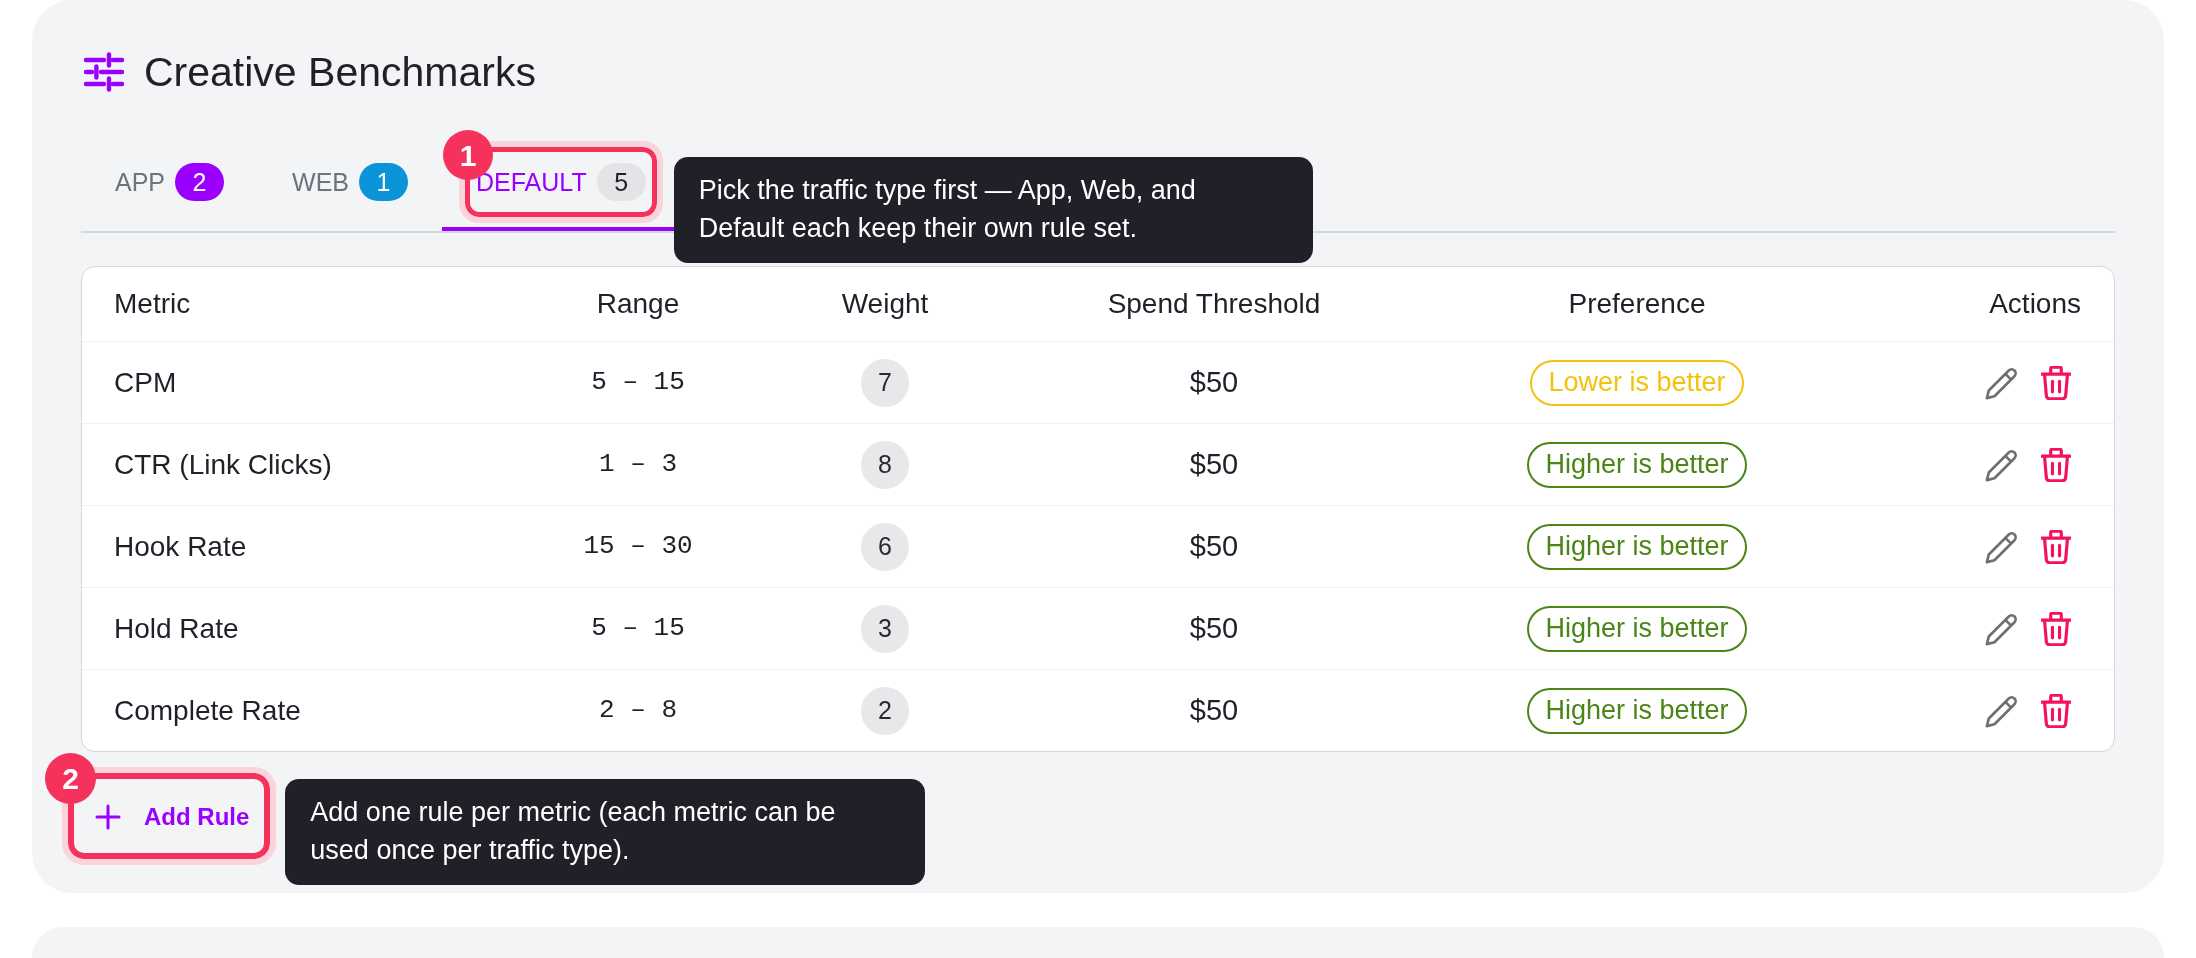 This screenshot has height=958, width=2196. Describe the element at coordinates (605, 832) in the screenshot. I see `tooltip: Add one rule per metric (each metric can be used once per traffic type).` at that location.